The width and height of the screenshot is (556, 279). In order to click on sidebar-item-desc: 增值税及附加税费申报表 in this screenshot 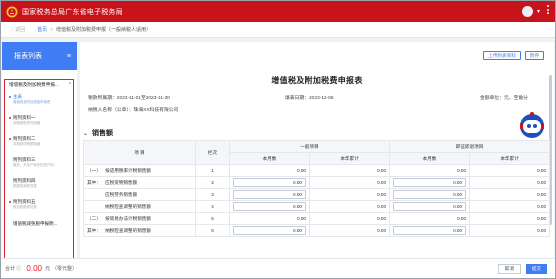, I will do `click(32, 102)`.